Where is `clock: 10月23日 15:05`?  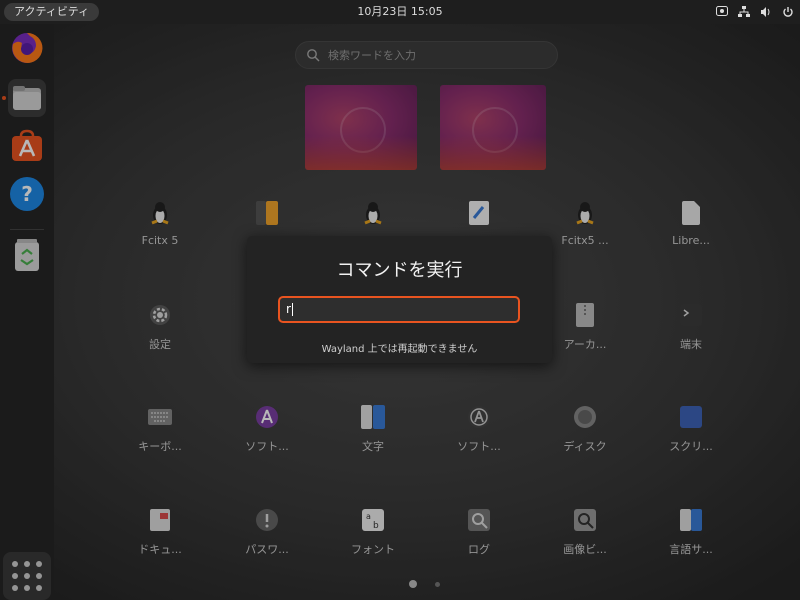 clock: 10月23日 15:05 is located at coordinates (400, 12).